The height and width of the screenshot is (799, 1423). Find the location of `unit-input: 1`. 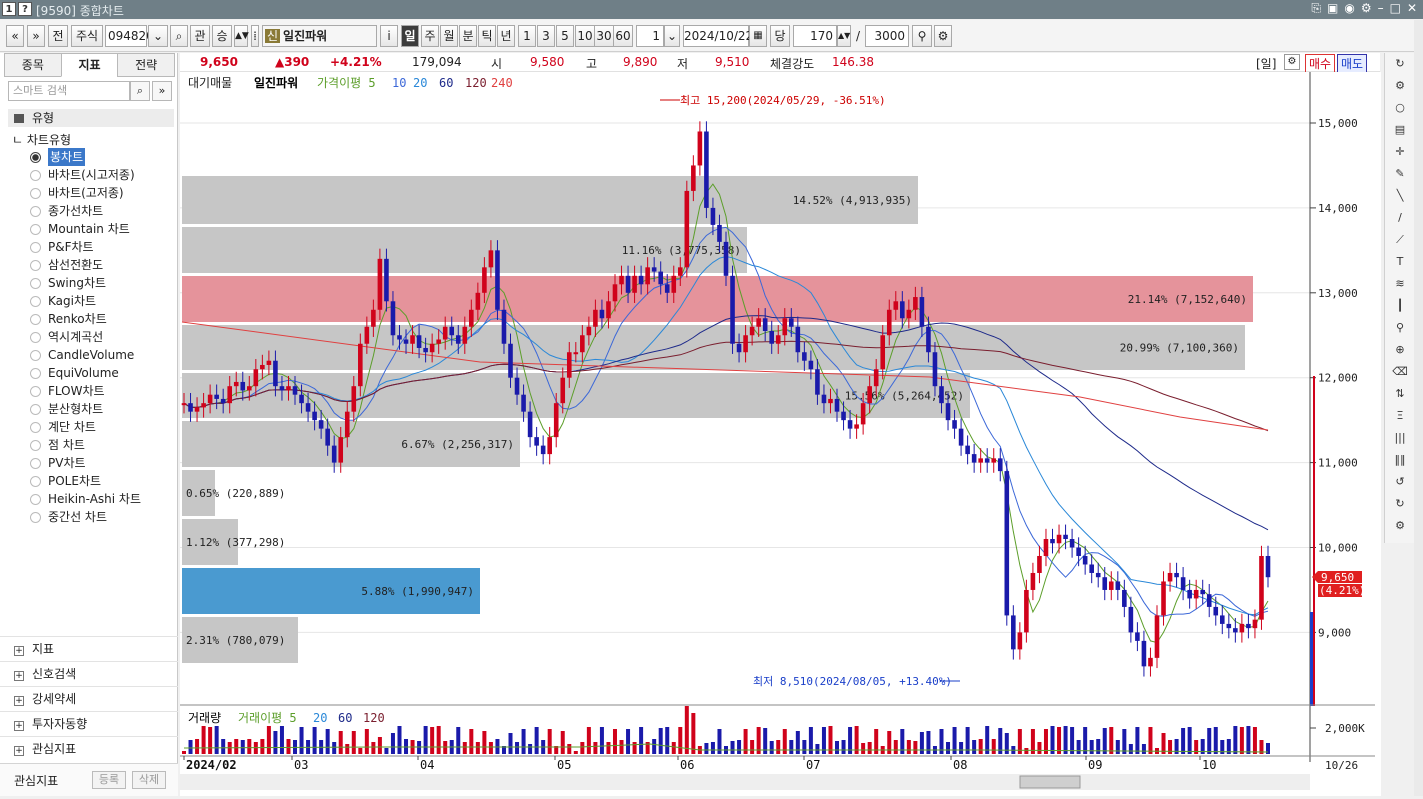

unit-input: 1 is located at coordinates (650, 36).